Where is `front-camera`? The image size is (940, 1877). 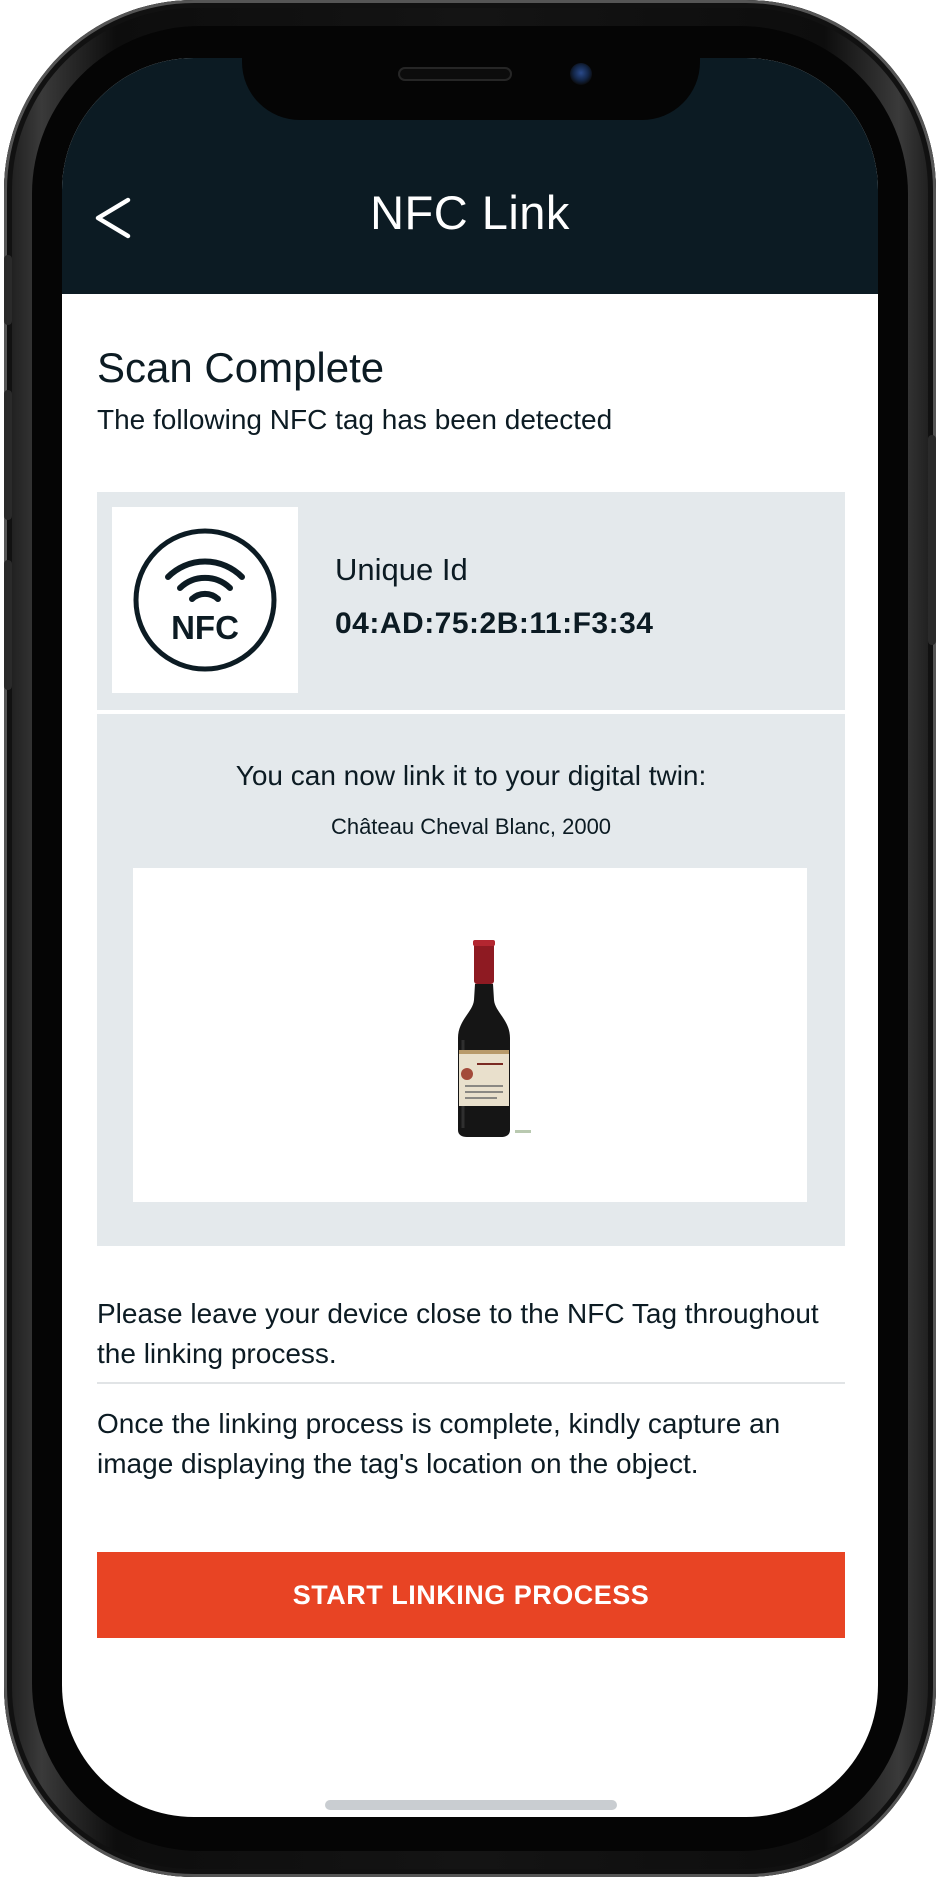
front-camera is located at coordinates (581, 74).